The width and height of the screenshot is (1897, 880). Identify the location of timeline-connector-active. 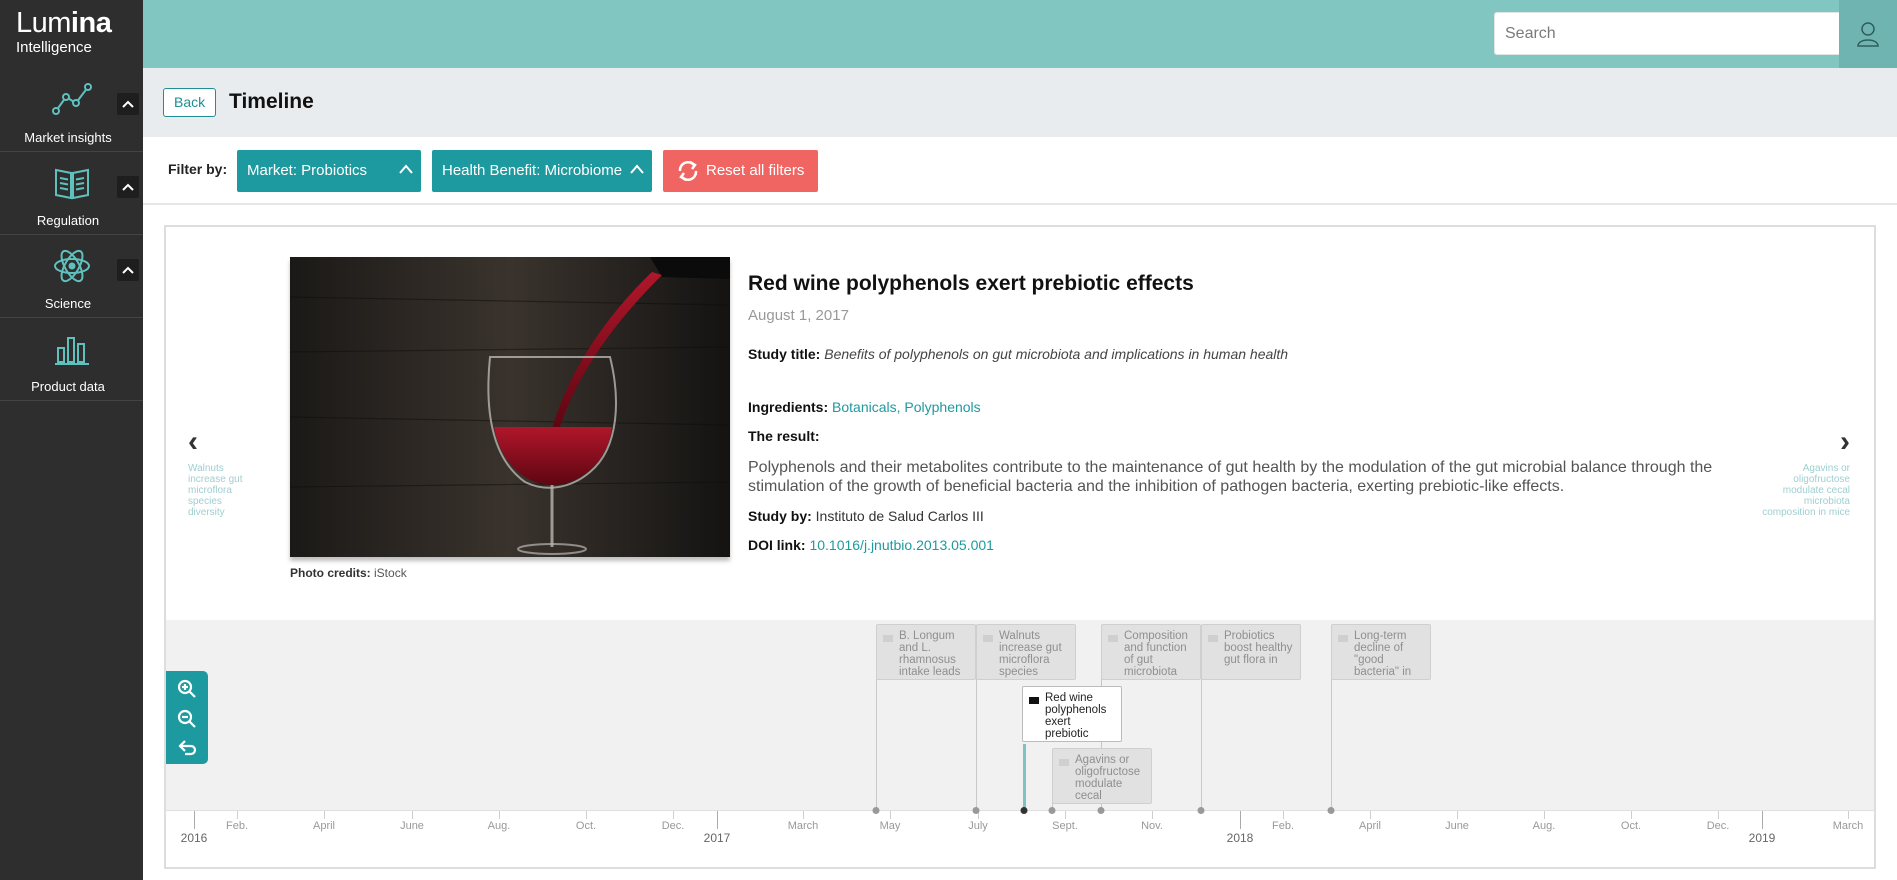
(1024, 777).